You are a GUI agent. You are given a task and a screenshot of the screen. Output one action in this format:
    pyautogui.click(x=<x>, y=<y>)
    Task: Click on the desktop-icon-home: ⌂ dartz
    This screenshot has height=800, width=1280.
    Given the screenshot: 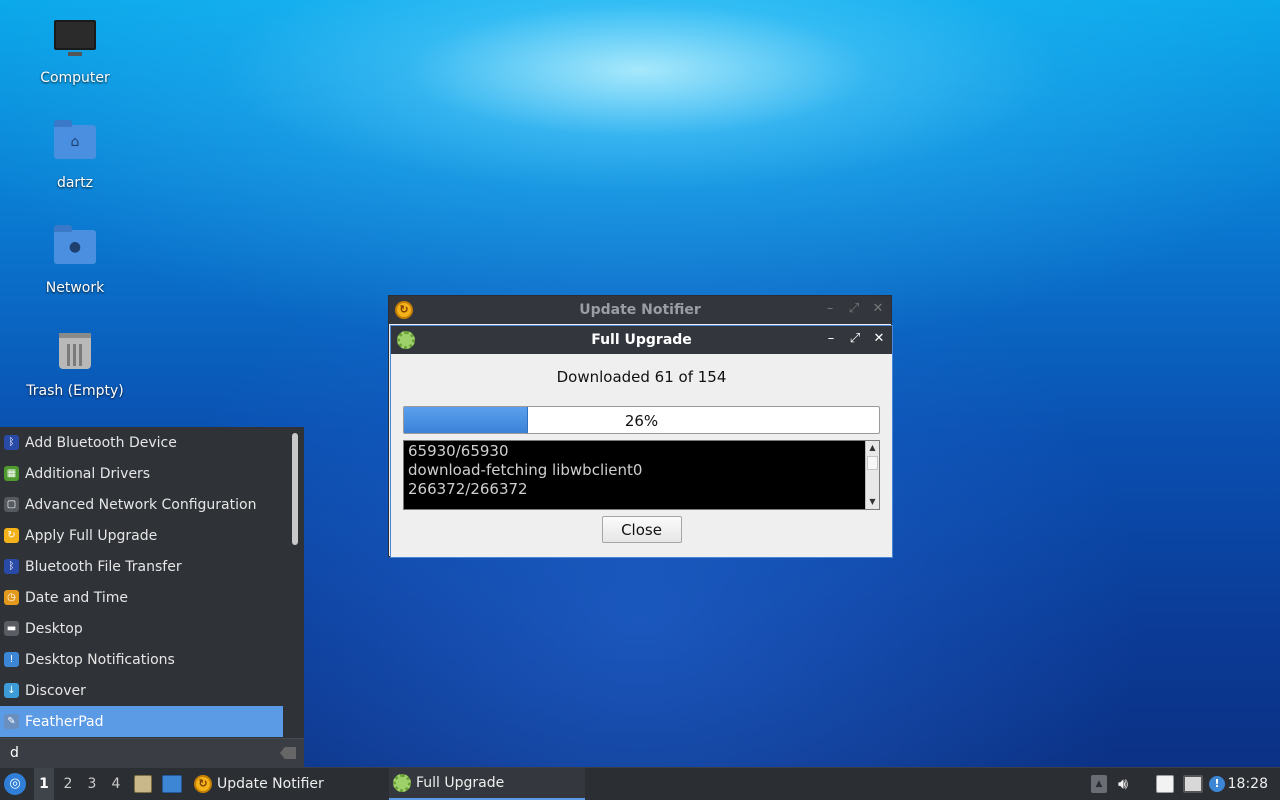 What is the action you would take?
    pyautogui.click(x=75, y=155)
    